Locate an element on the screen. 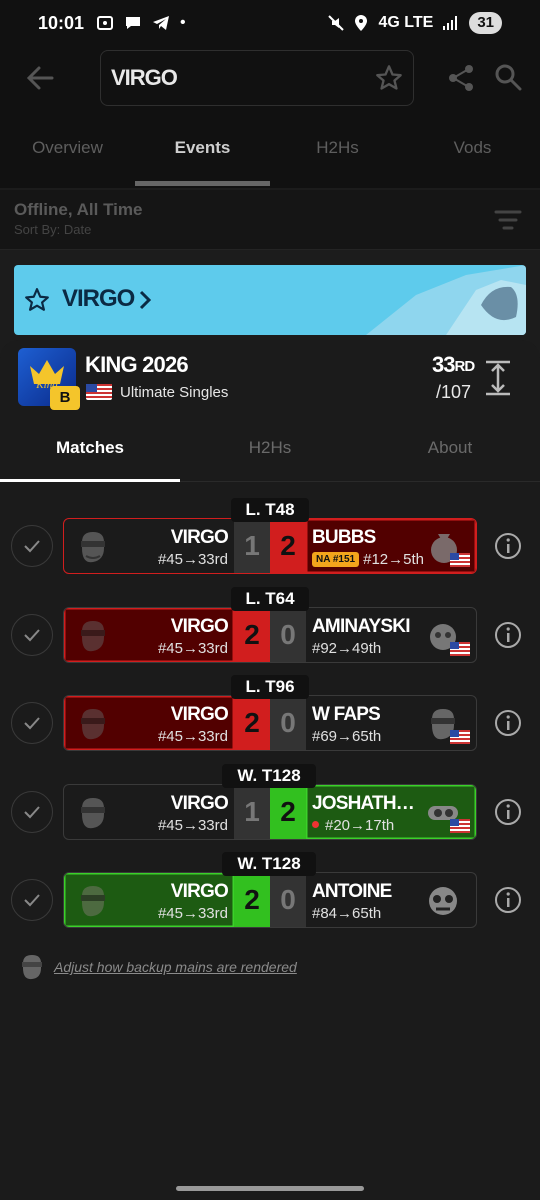 The height and width of the screenshot is (1200, 540). player2-score: 2 is located at coordinates (288, 812).